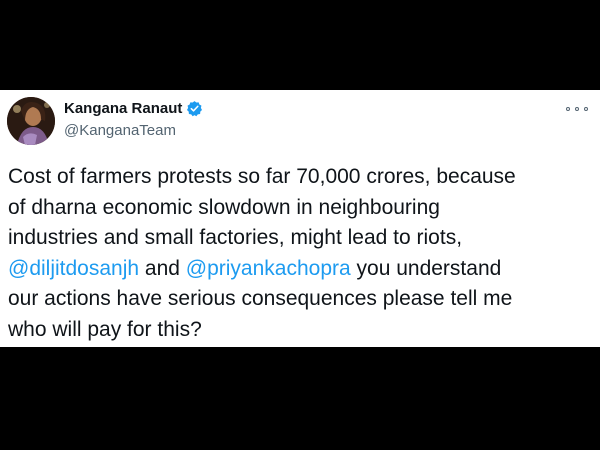  I want to click on tweet-text-segment: and, so click(162, 268).